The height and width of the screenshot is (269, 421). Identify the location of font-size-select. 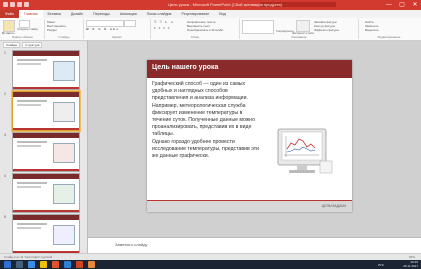
(130, 23).